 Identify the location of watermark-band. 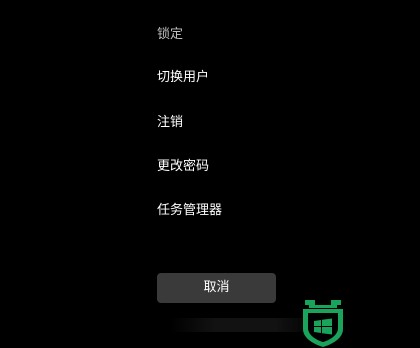
(245, 325).